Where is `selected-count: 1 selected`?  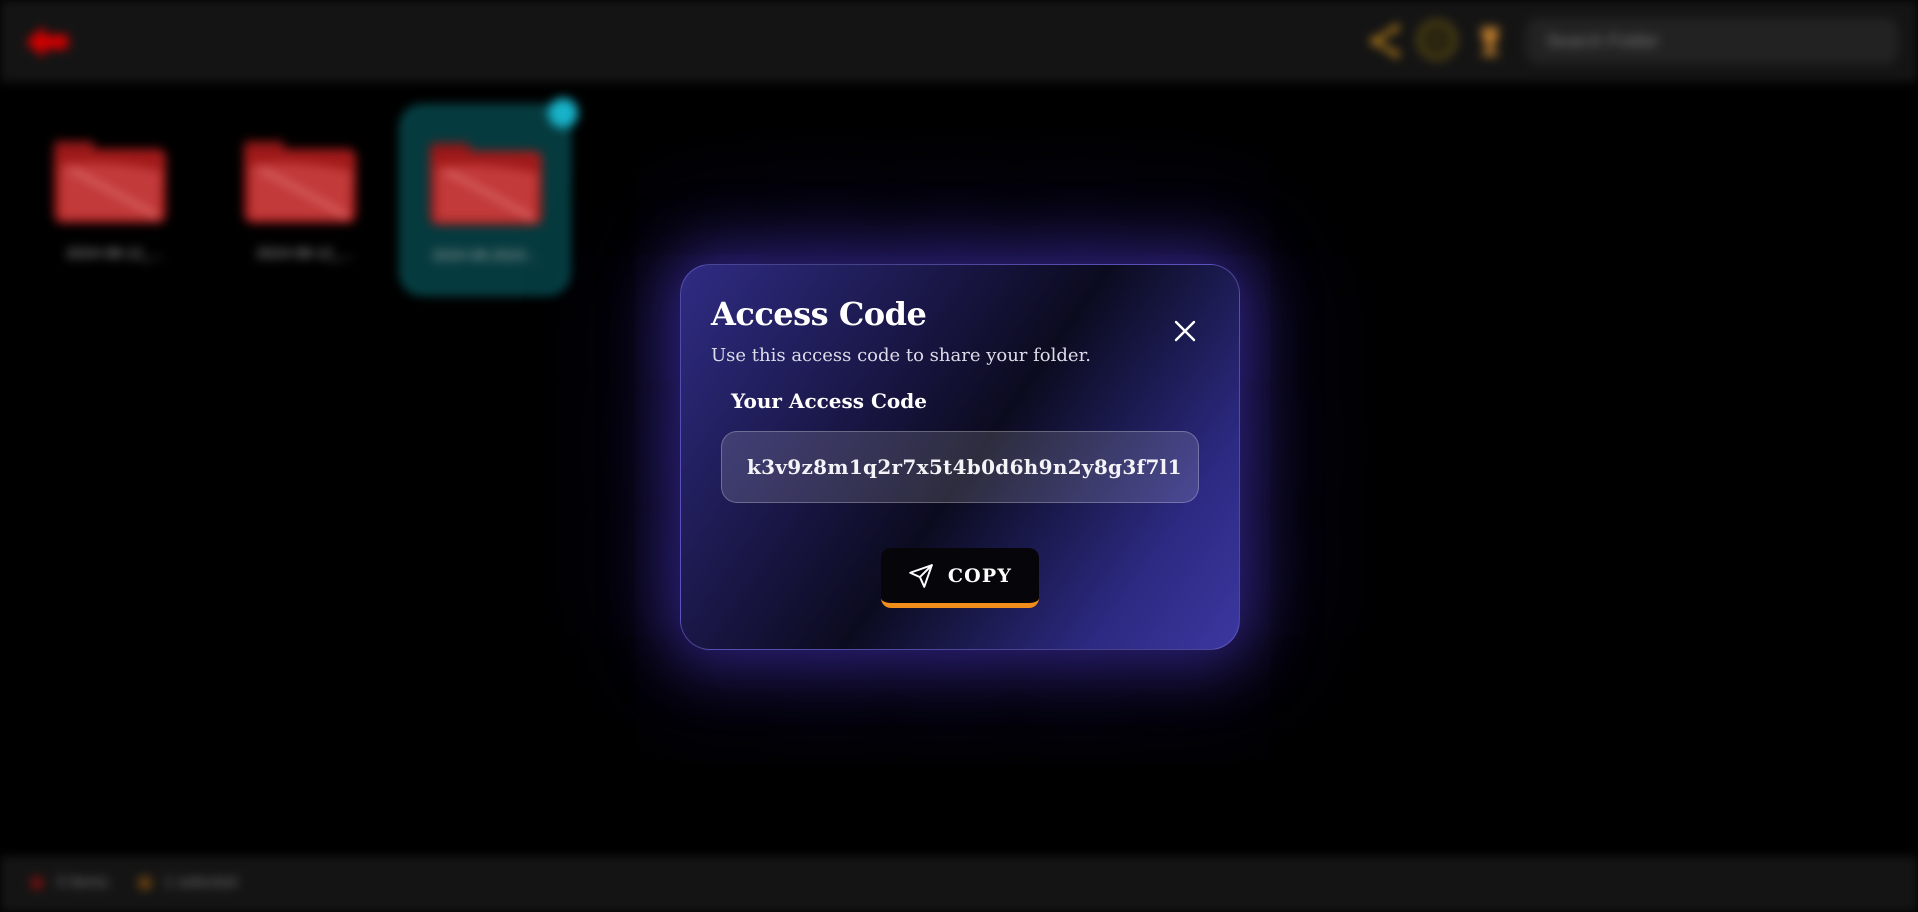
selected-count: 1 selected is located at coordinates (187, 883).